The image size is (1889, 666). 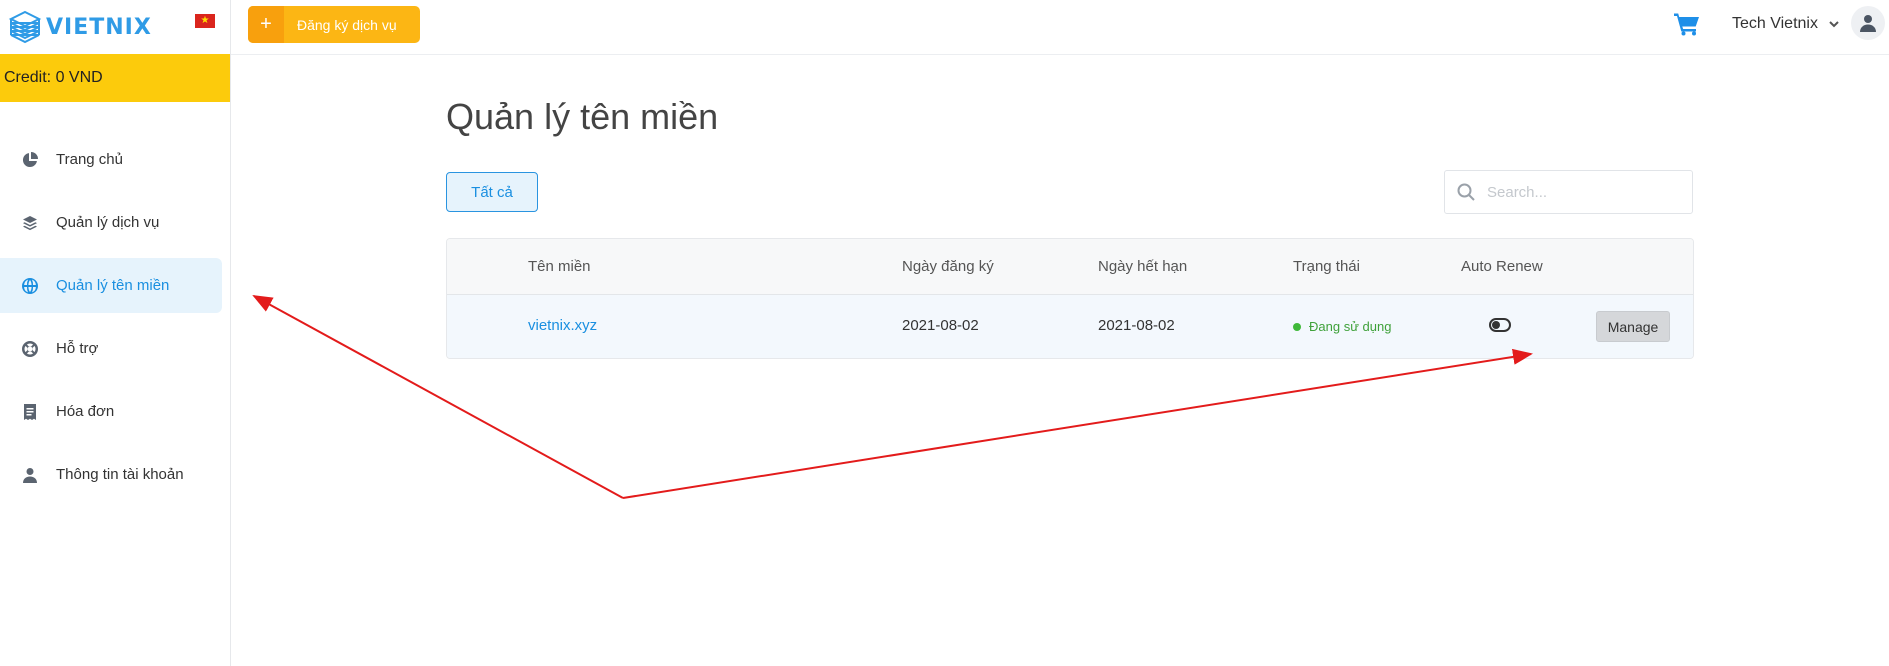 I want to click on sidebar-item-label: Hỗ trợ, so click(x=77, y=348).